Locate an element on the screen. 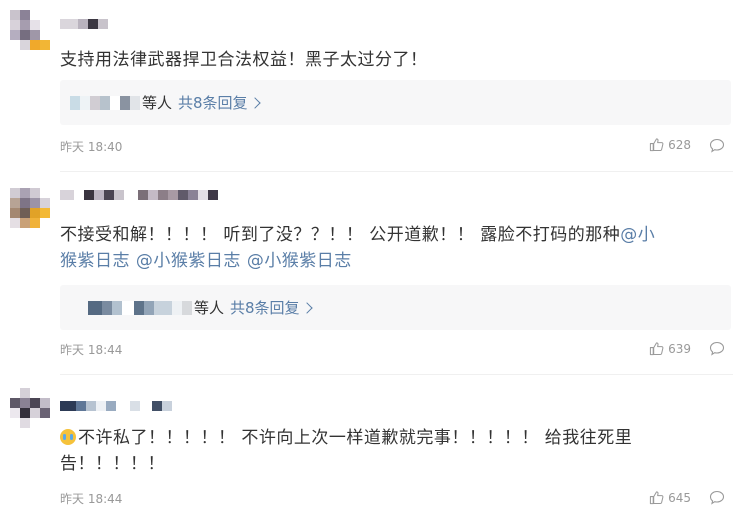 This screenshot has width=739, height=523. comment-text-line: 不许私了！！！！！ 不许向上次一样道歉就完事！！！！！ 给我往死里 is located at coordinates (355, 438).